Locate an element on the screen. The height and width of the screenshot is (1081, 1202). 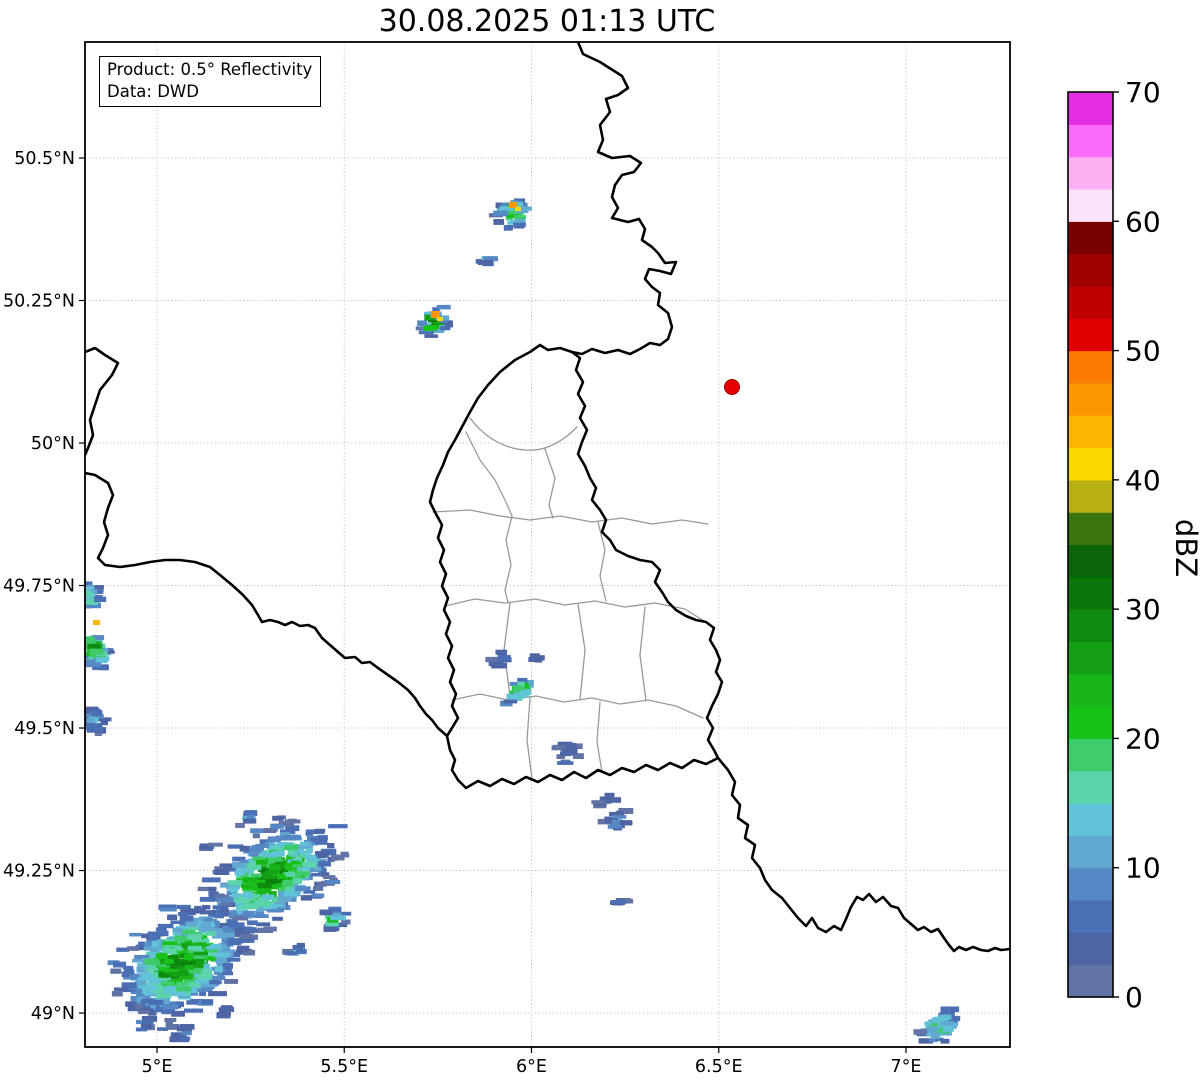
x-tick-label: 7°E is located at coordinates (906, 1067).